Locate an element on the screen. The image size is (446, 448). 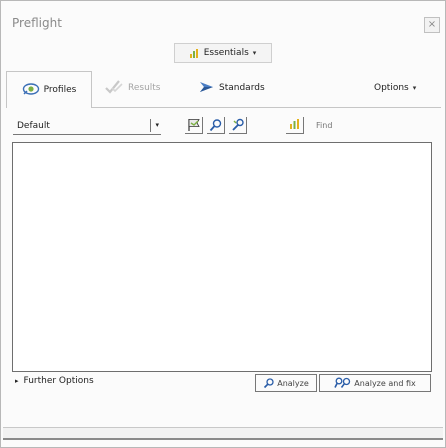
disclosure-triangle-icon: ▸ is located at coordinates (17, 381).